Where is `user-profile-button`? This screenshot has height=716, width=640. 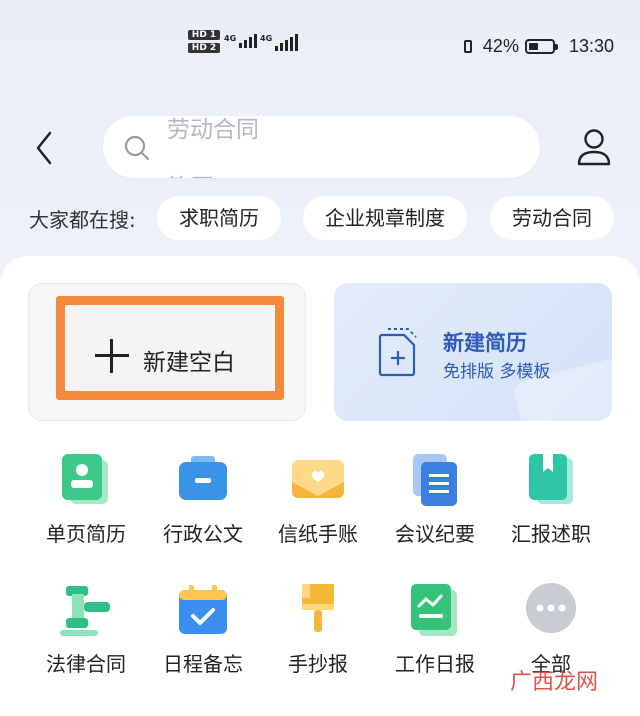 user-profile-button is located at coordinates (594, 148).